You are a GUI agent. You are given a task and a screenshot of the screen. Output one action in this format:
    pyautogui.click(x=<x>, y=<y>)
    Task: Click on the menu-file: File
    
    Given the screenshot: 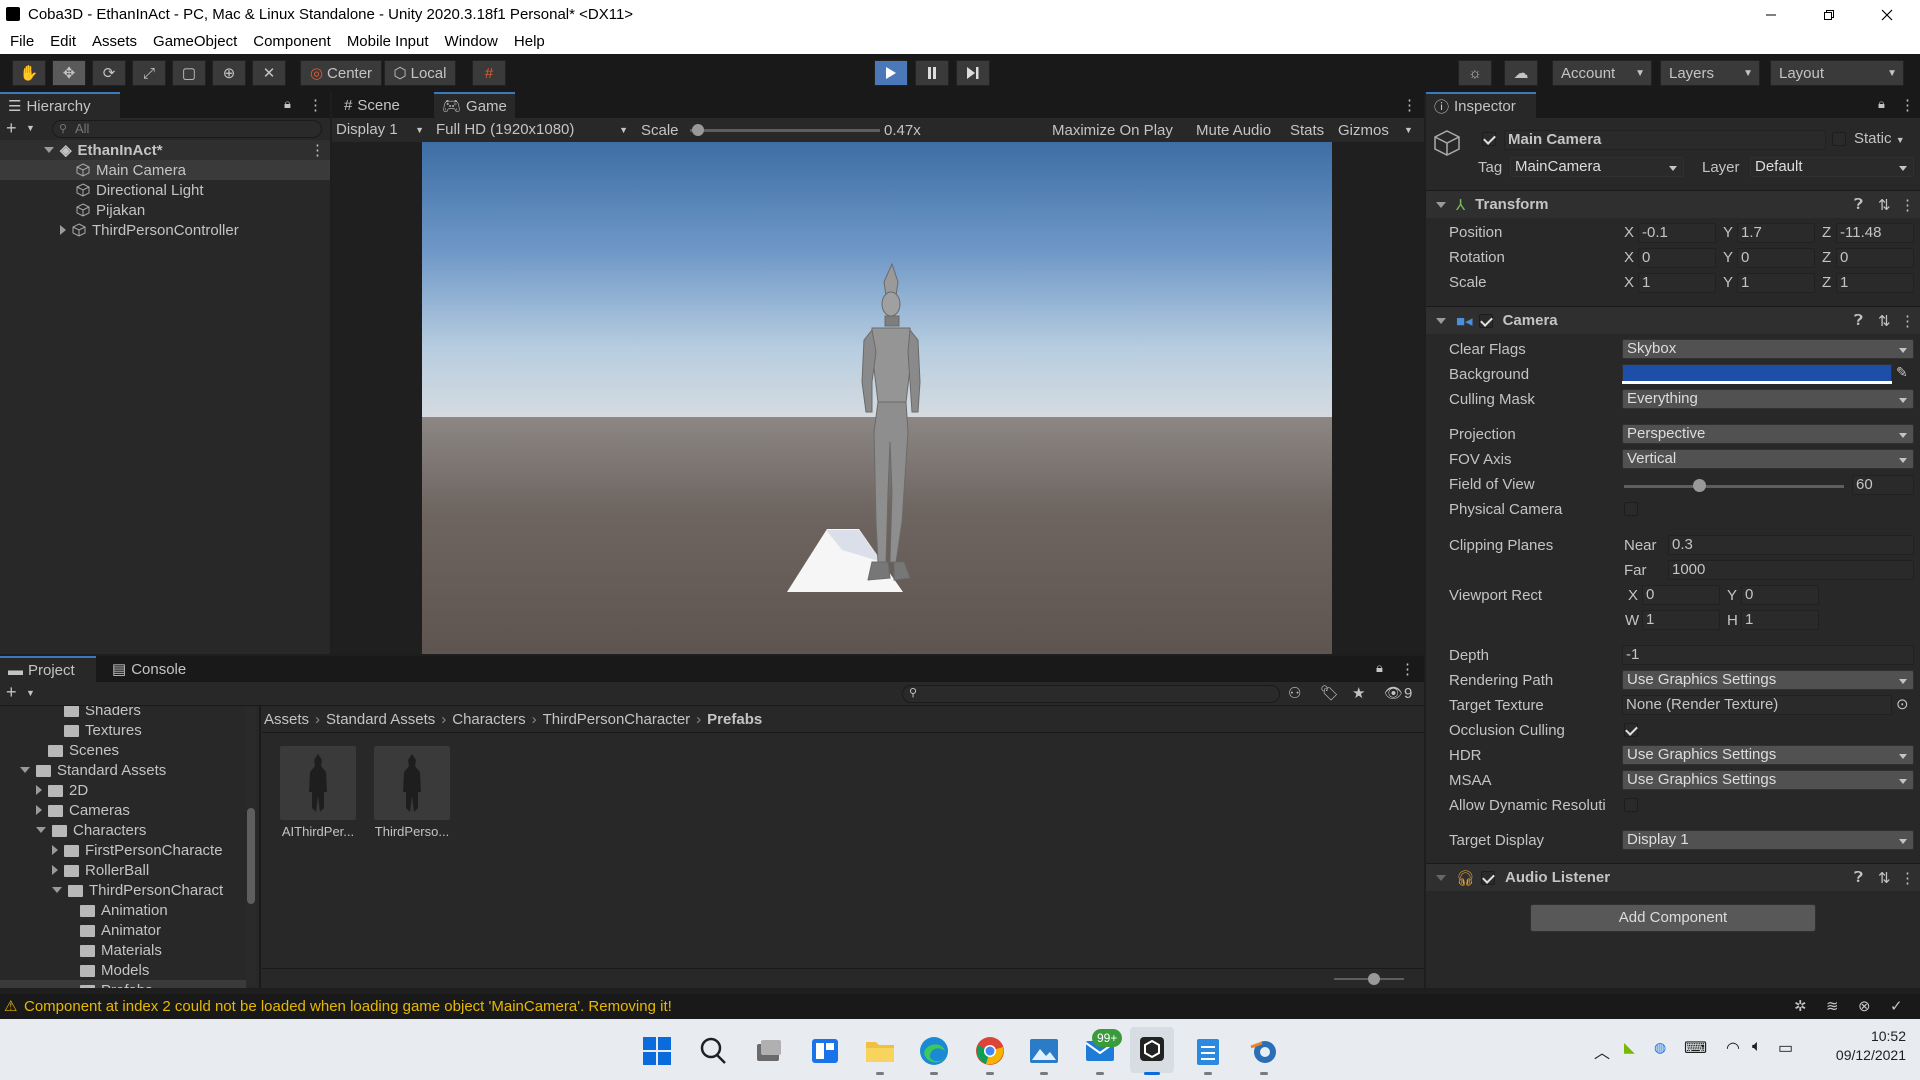 What is the action you would take?
    pyautogui.click(x=21, y=41)
    